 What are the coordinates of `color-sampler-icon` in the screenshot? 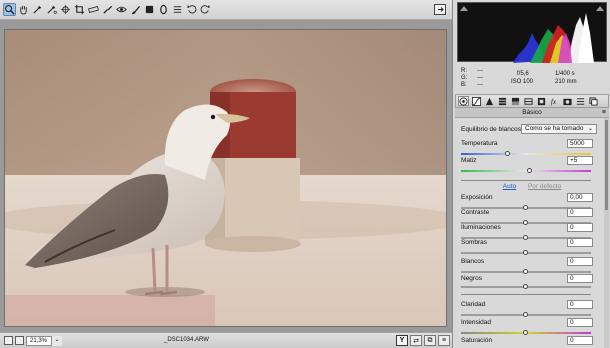 It's located at (51, 9).